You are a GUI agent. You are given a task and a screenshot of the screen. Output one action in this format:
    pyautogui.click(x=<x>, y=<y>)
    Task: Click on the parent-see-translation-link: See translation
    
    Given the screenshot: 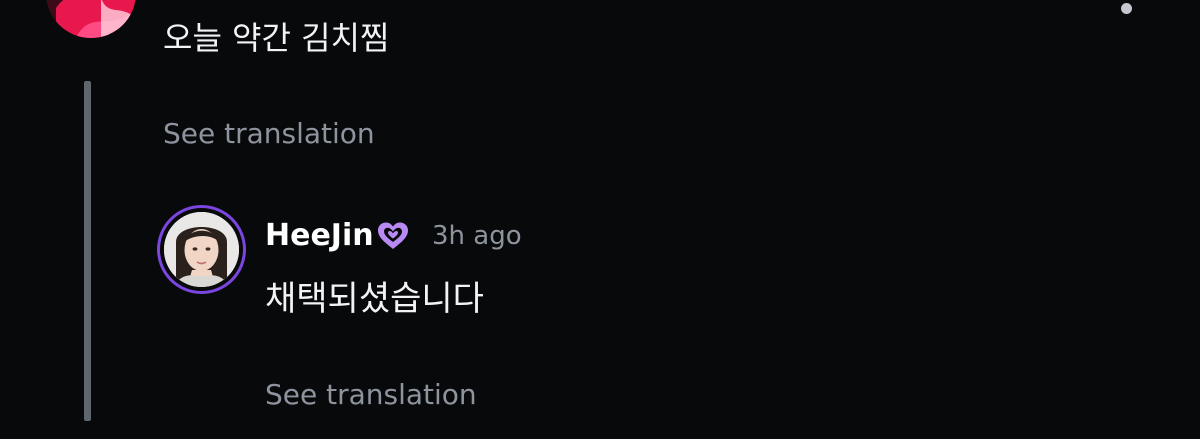 What is the action you would take?
    pyautogui.click(x=269, y=134)
    